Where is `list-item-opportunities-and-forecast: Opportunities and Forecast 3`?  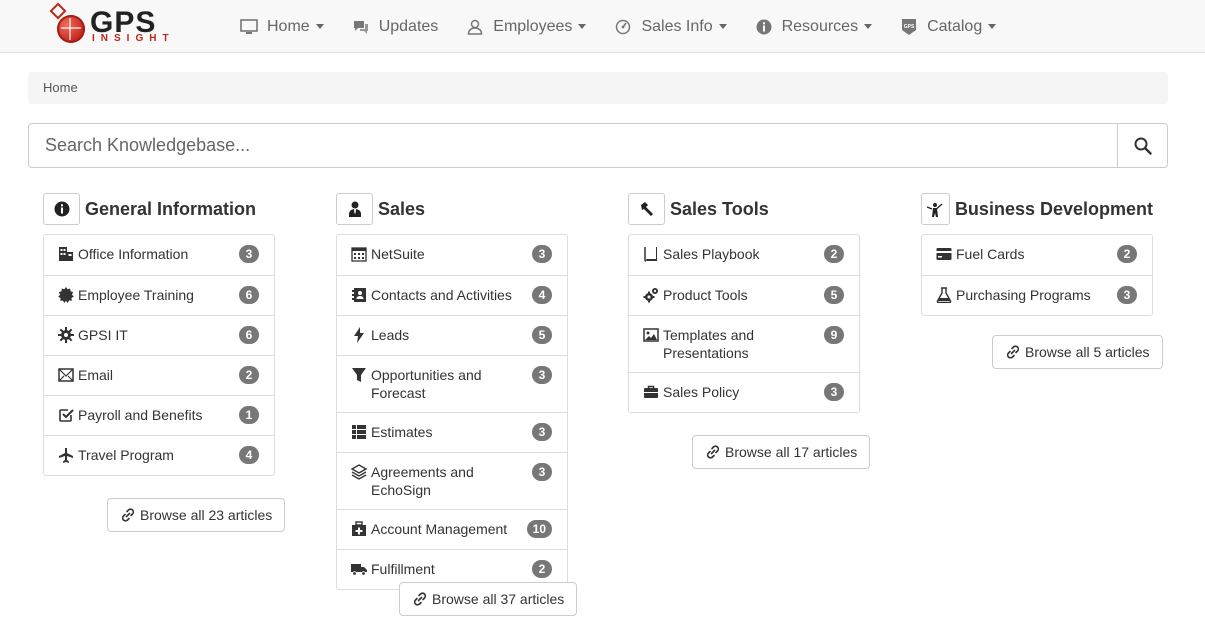 list-item-opportunities-and-forecast: Opportunities and Forecast 3 is located at coordinates (452, 383).